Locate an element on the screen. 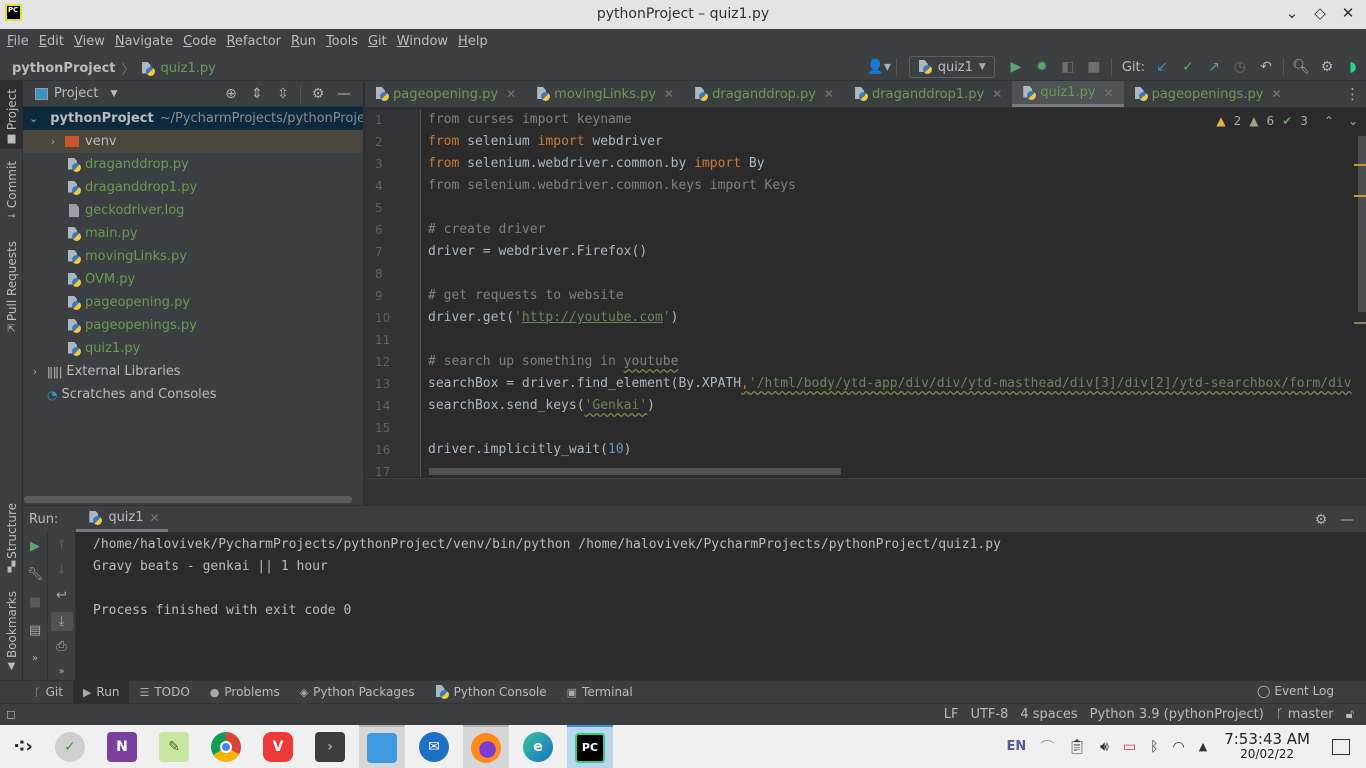 This screenshot has height=768, width=1366. taskbar-edge: e is located at coordinates (538, 746).